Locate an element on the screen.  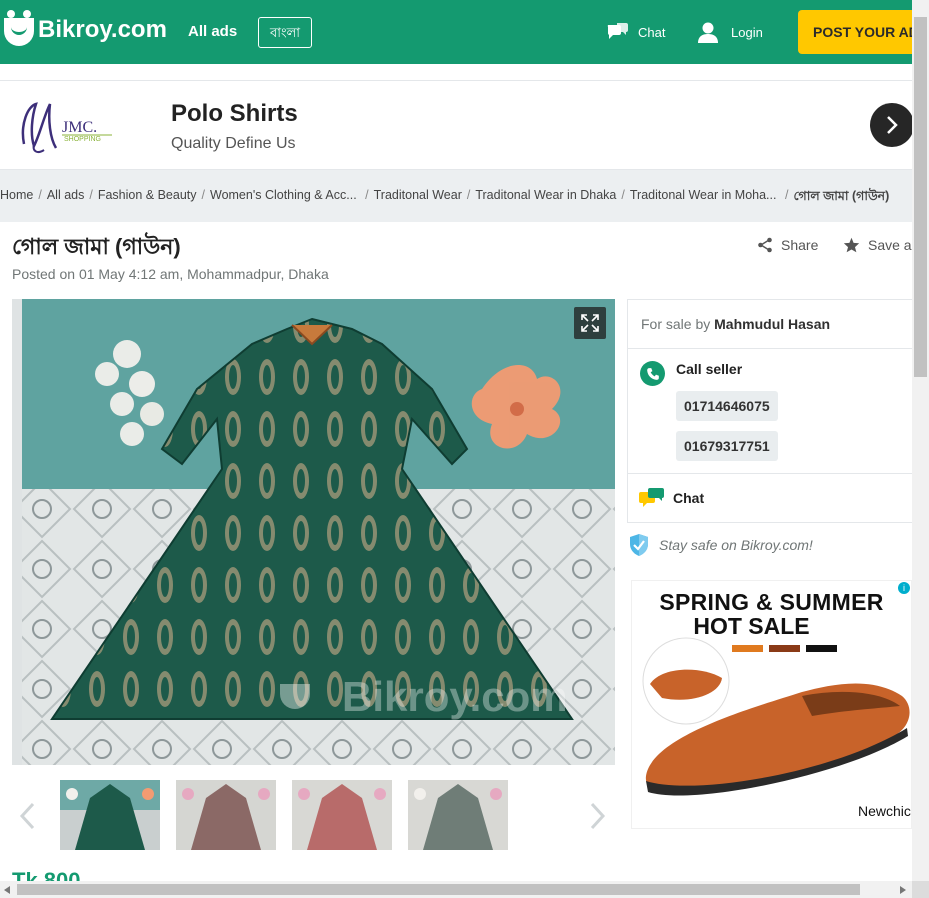
breadcrumb-item-all-ads: All ads is located at coordinates (66, 198).